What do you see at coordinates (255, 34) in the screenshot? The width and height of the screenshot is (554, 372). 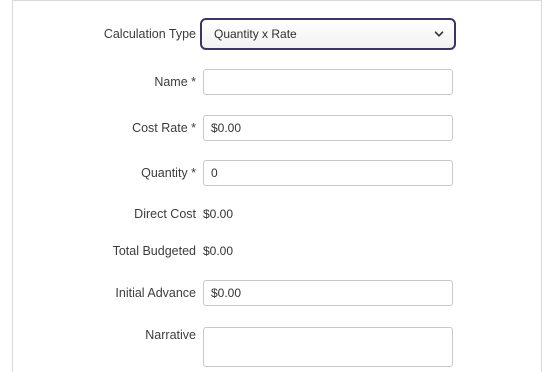 I see `calculation-type-selected-value: Quantity x Rate` at bounding box center [255, 34].